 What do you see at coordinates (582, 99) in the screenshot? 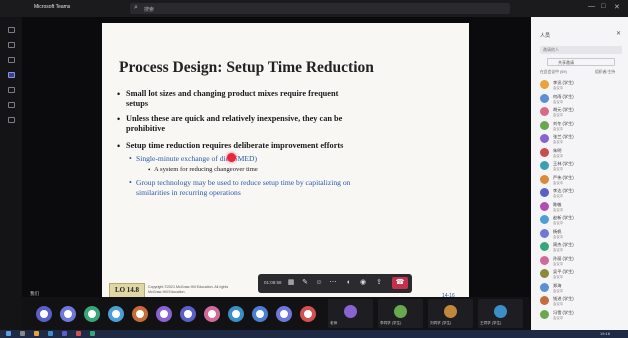
I see `person-row: 何雨 (学生) 会议中` at bounding box center [582, 99].